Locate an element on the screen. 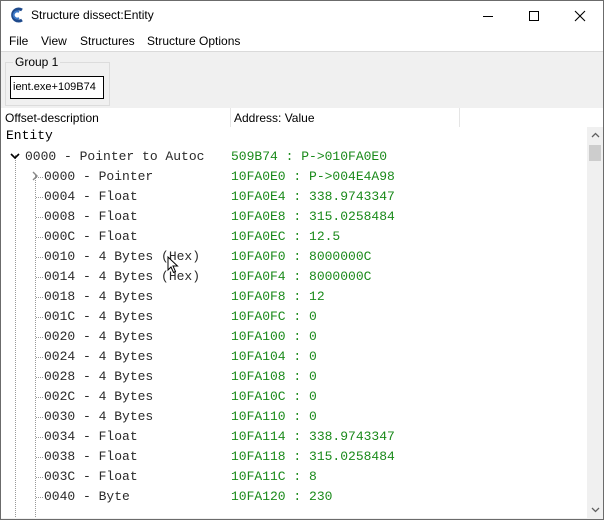  menu-file: File is located at coordinates (18, 41).